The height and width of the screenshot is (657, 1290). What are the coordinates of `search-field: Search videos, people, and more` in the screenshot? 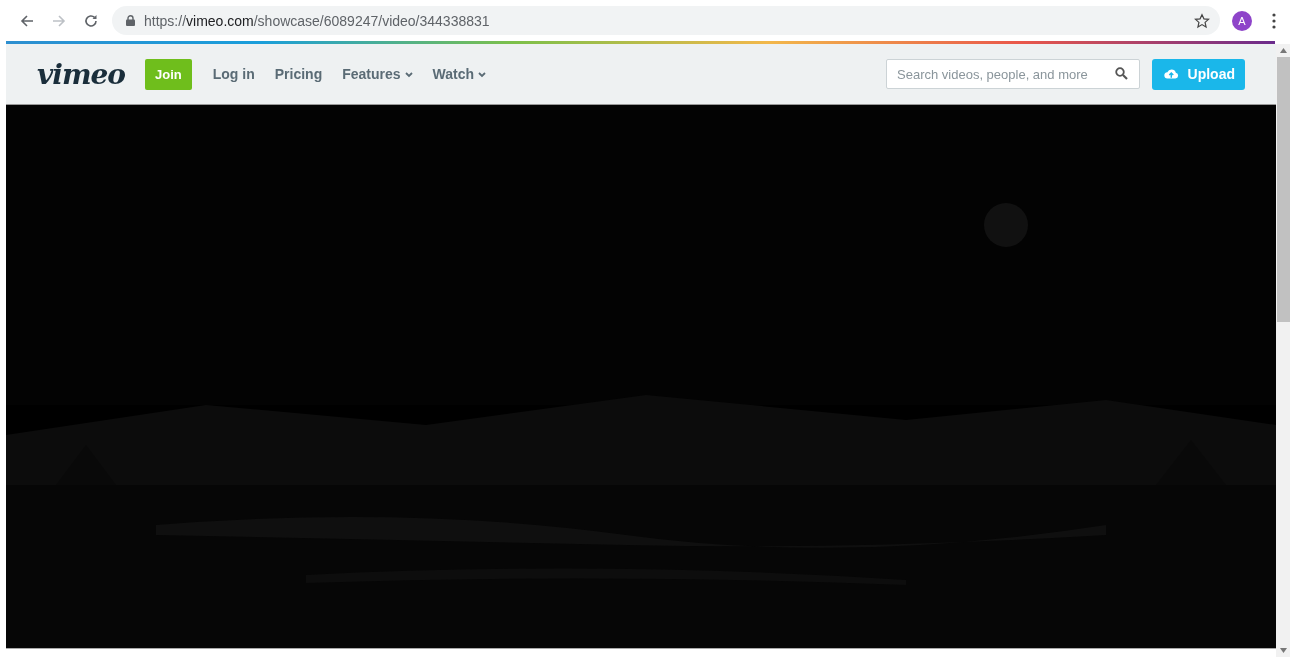 It's located at (1013, 74).